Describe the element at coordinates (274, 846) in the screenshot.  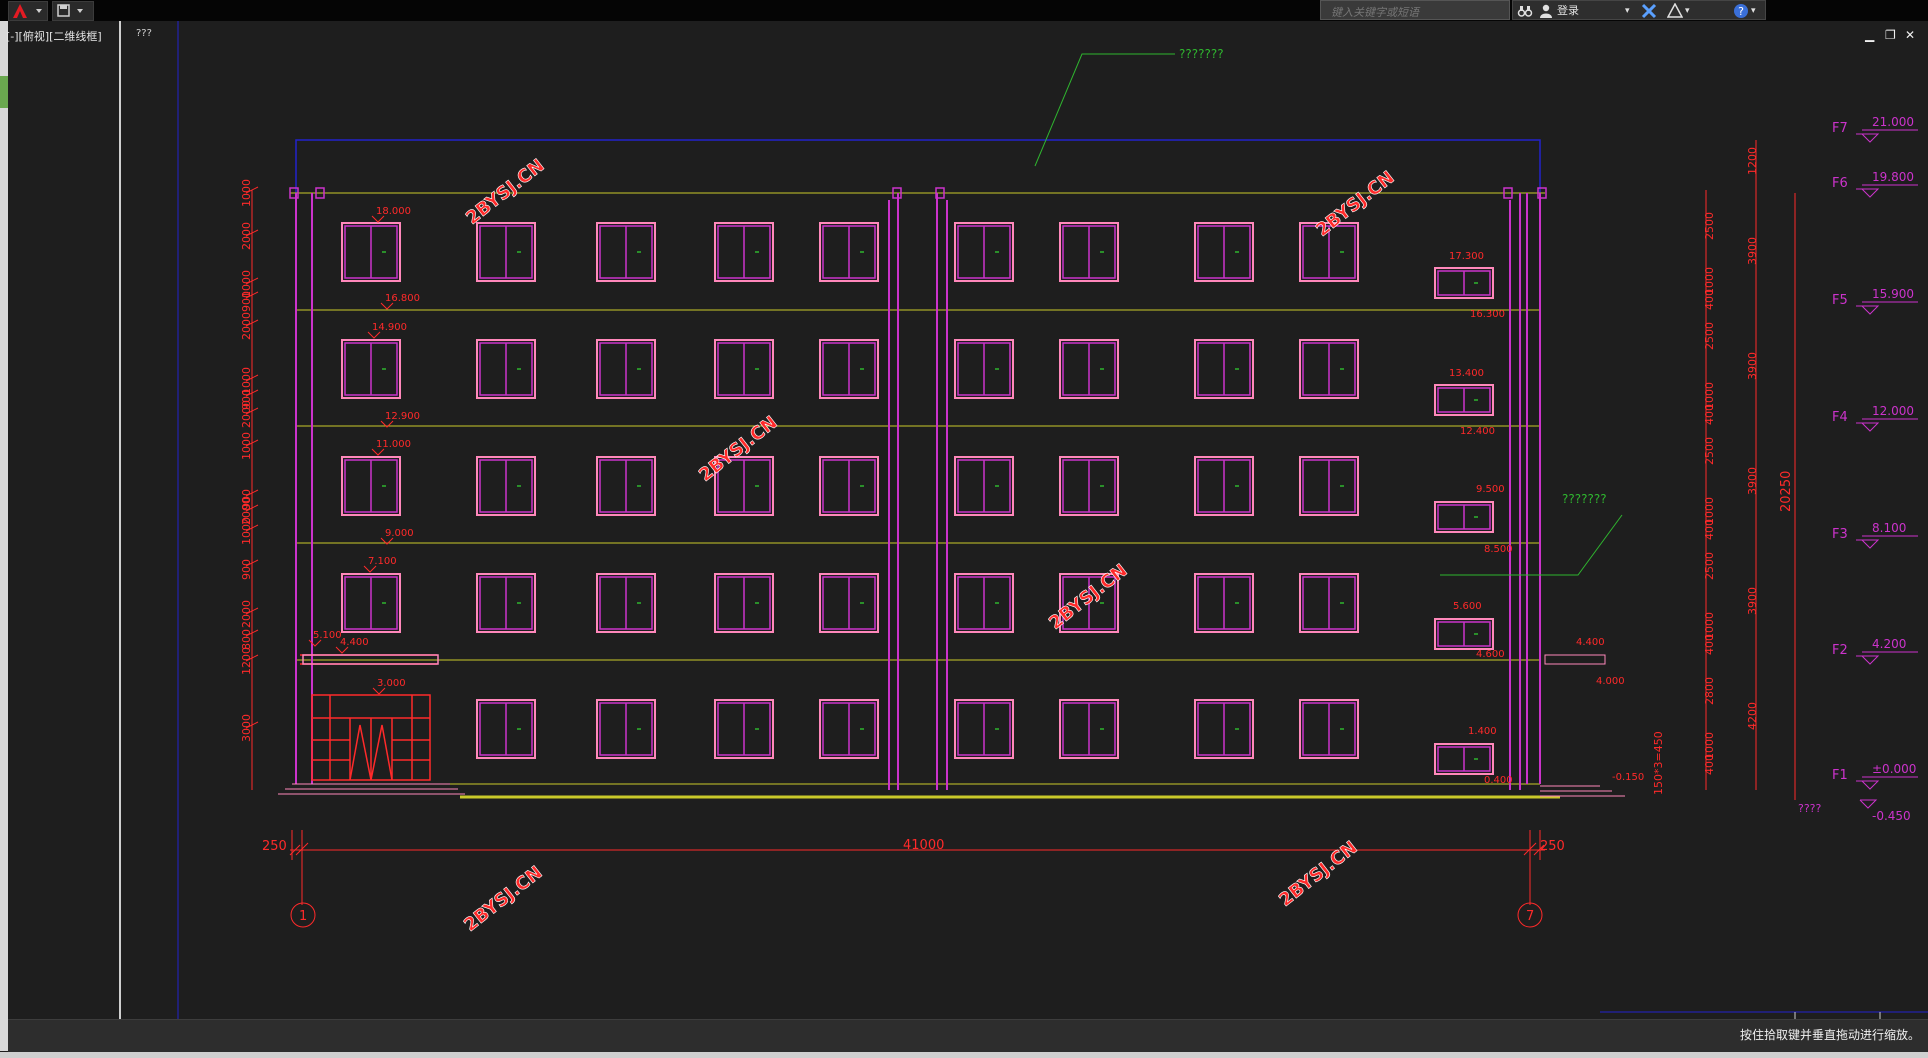
I see `end-dimension-left: 250` at that location.